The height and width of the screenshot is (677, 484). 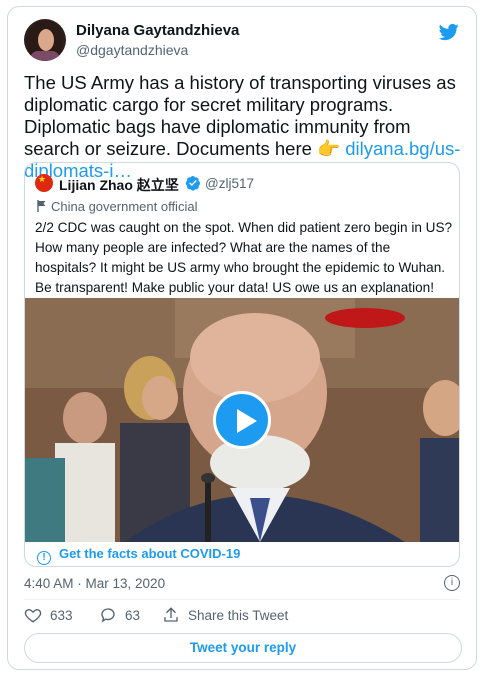 I want to click on tweet-your-reply-button: Tweet your reply, so click(x=243, y=648).